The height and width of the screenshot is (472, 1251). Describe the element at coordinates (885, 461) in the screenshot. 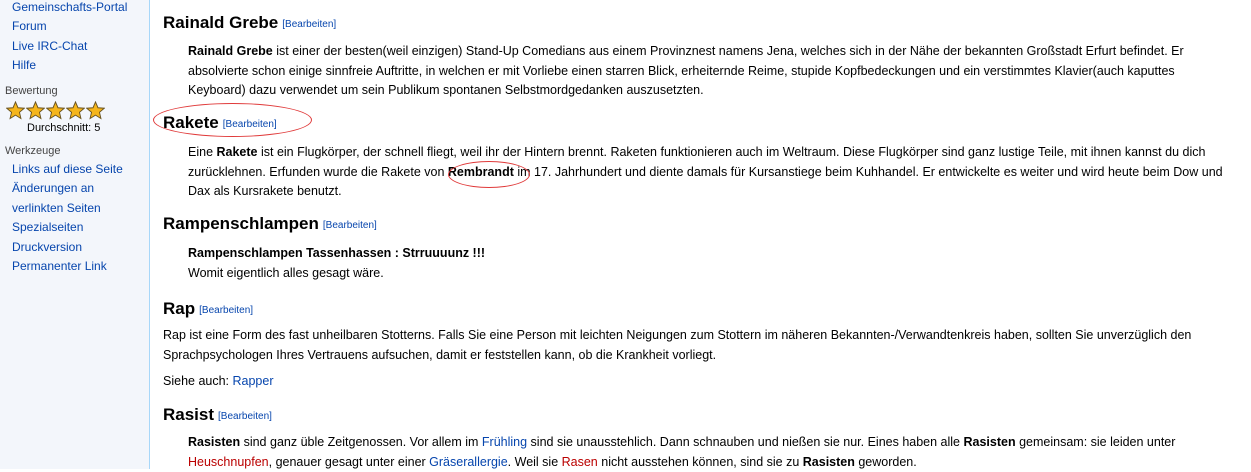

I see `text-run: geworden.` at that location.